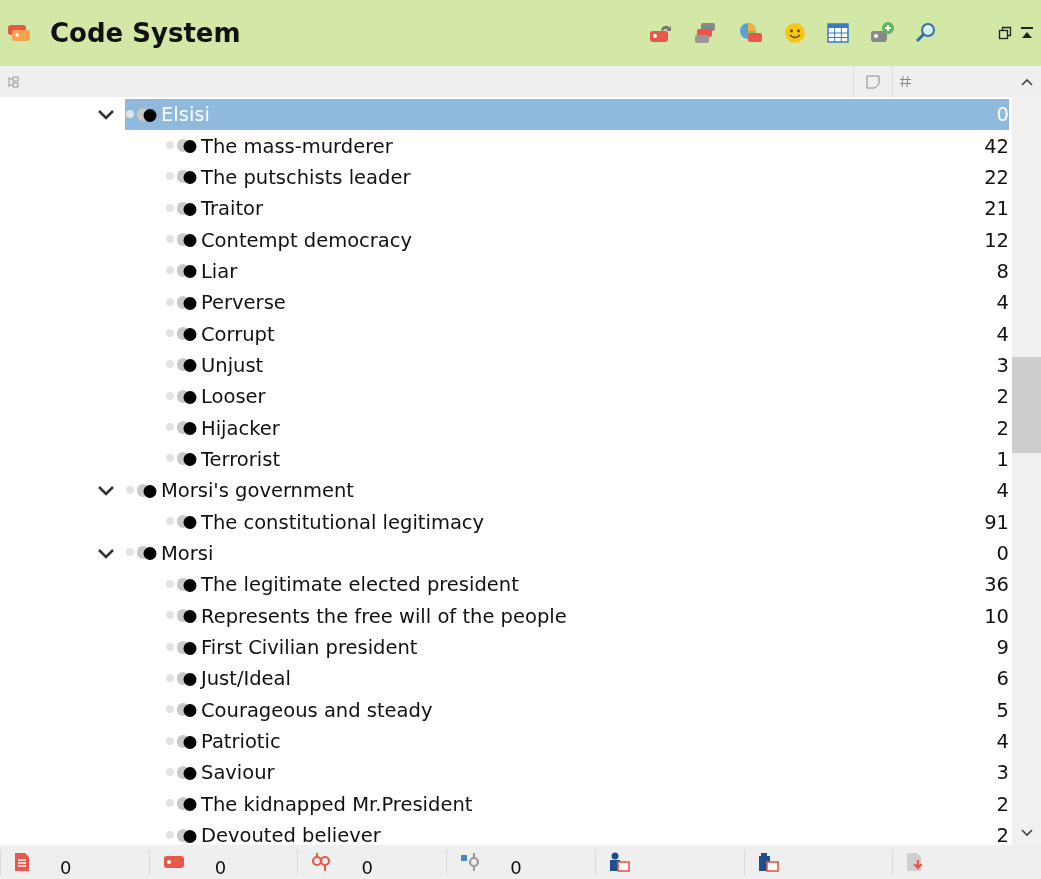 The width and height of the screenshot is (1041, 879). I want to click on document-icon, so click(22, 862).